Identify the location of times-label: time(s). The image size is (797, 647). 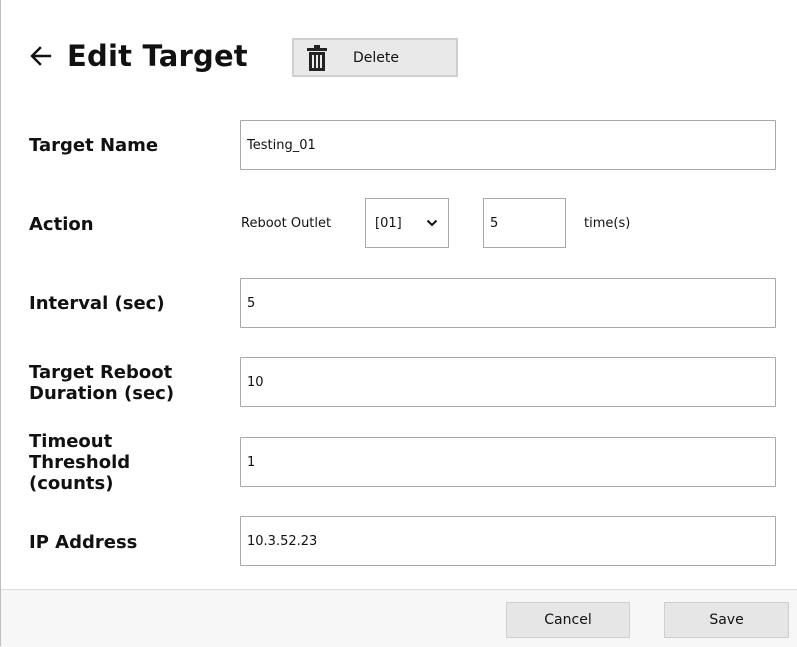
(607, 223).